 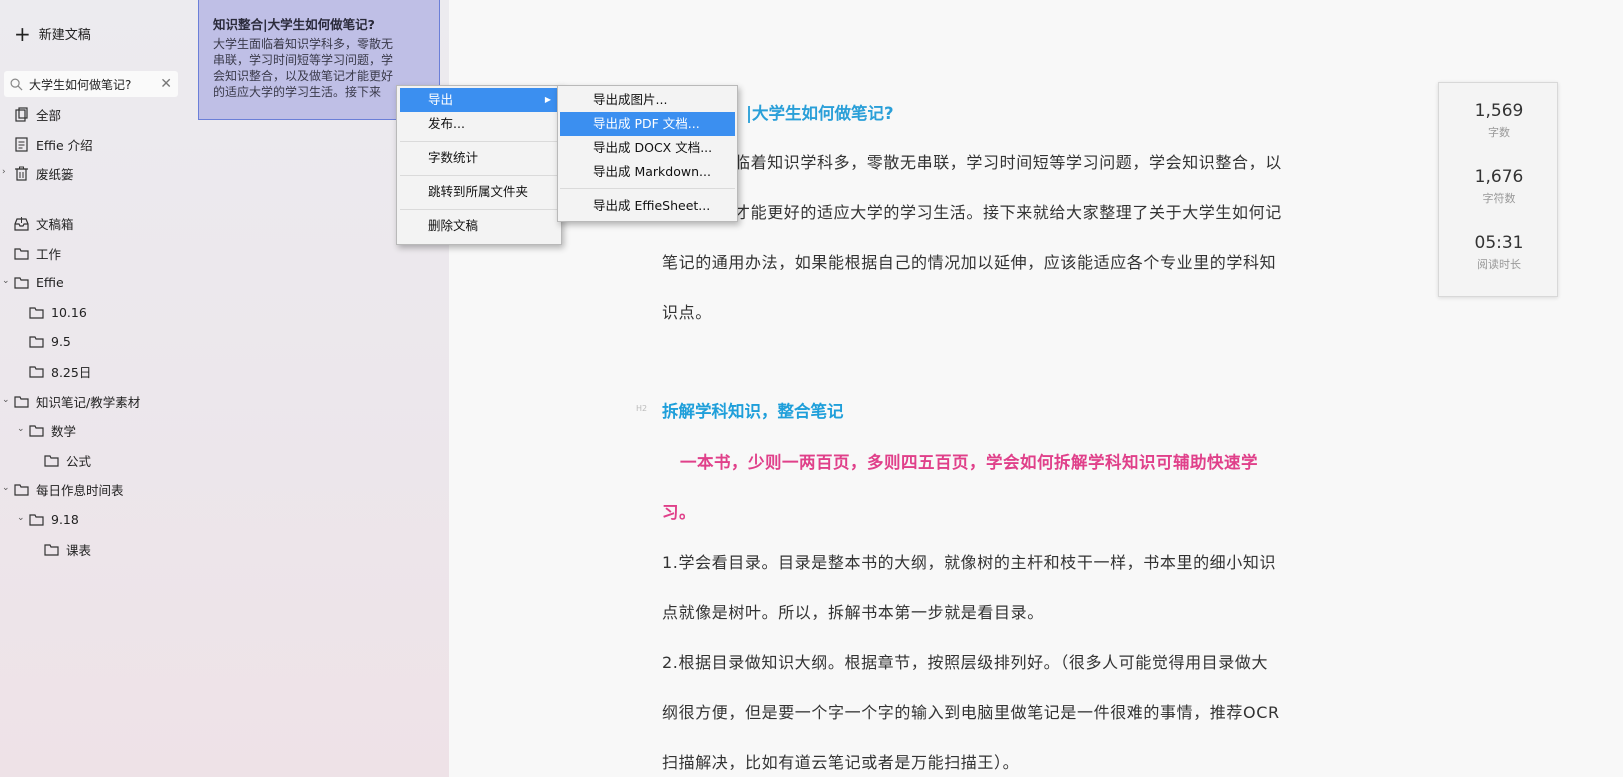 What do you see at coordinates (642, 408) in the screenshot?
I see `heading-level-marker: H2` at bounding box center [642, 408].